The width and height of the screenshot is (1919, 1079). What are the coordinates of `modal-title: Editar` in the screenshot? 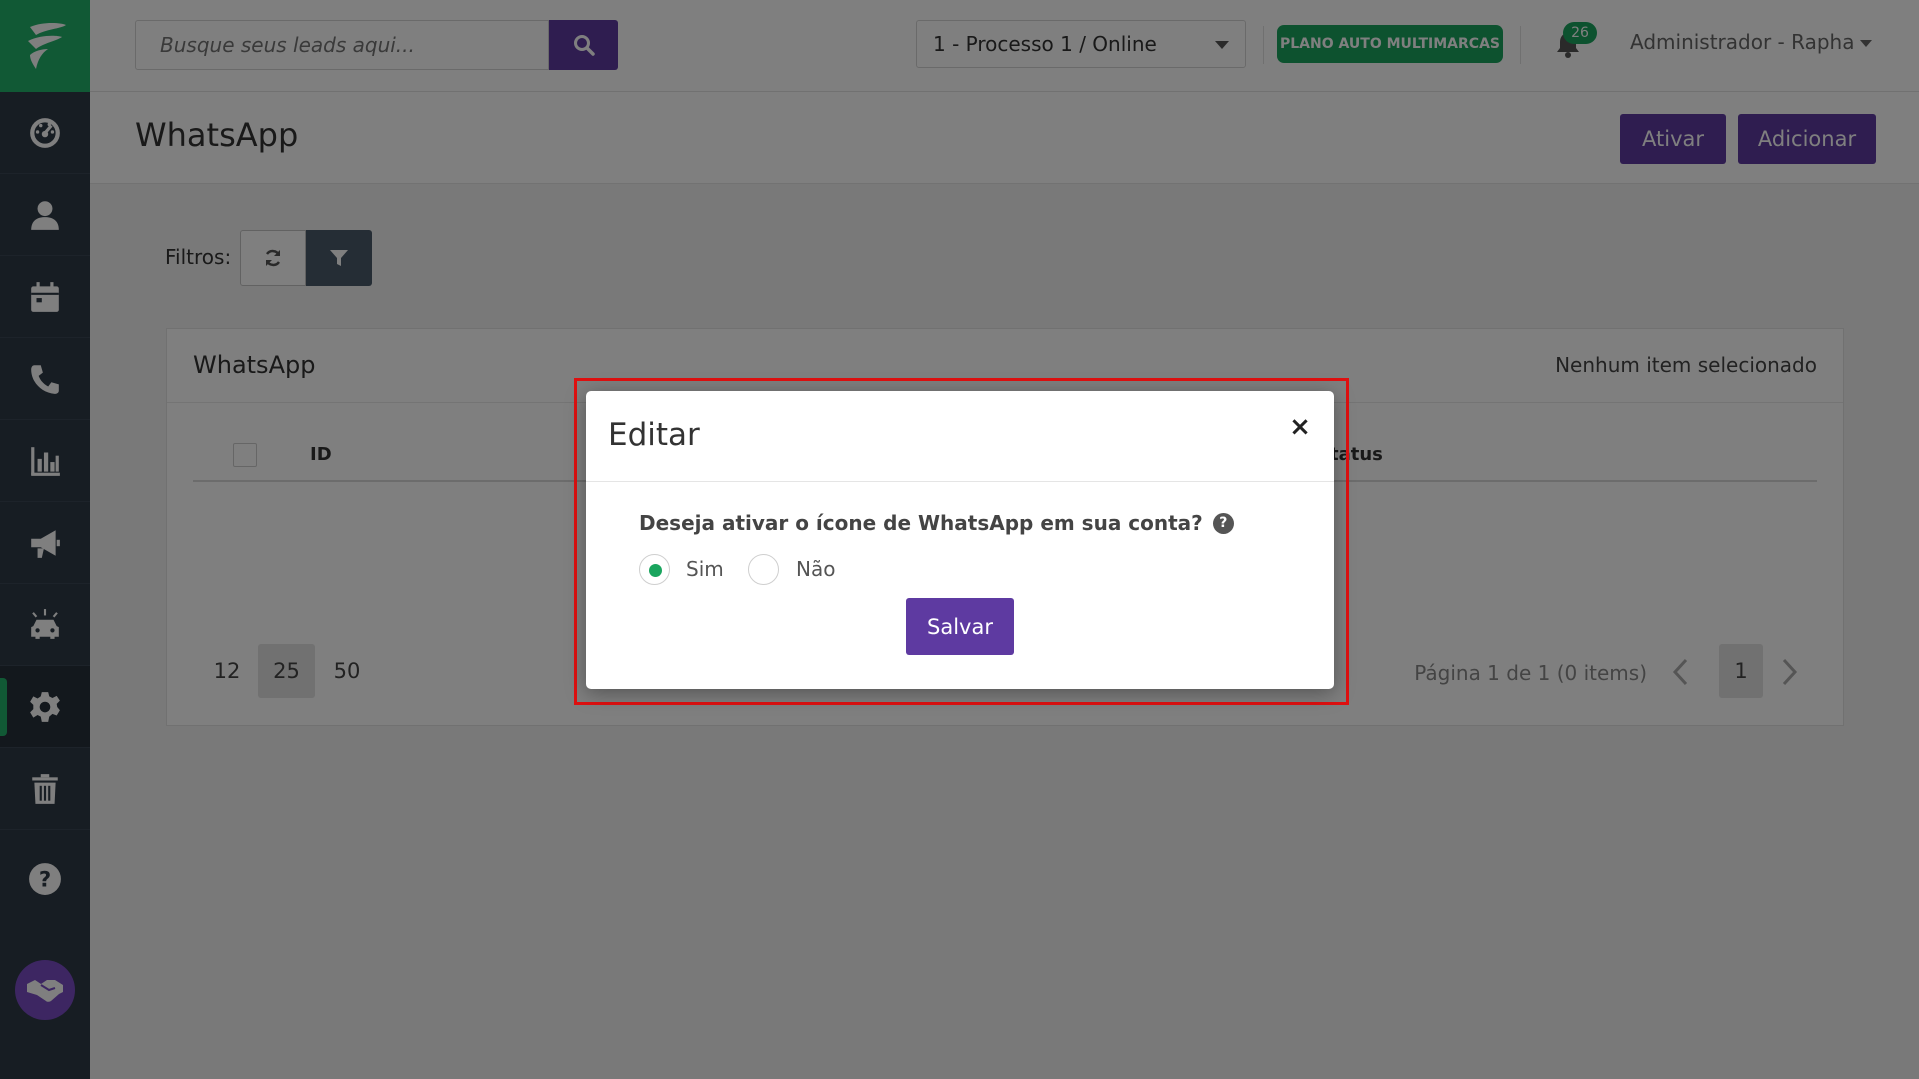 It's located at (654, 435).